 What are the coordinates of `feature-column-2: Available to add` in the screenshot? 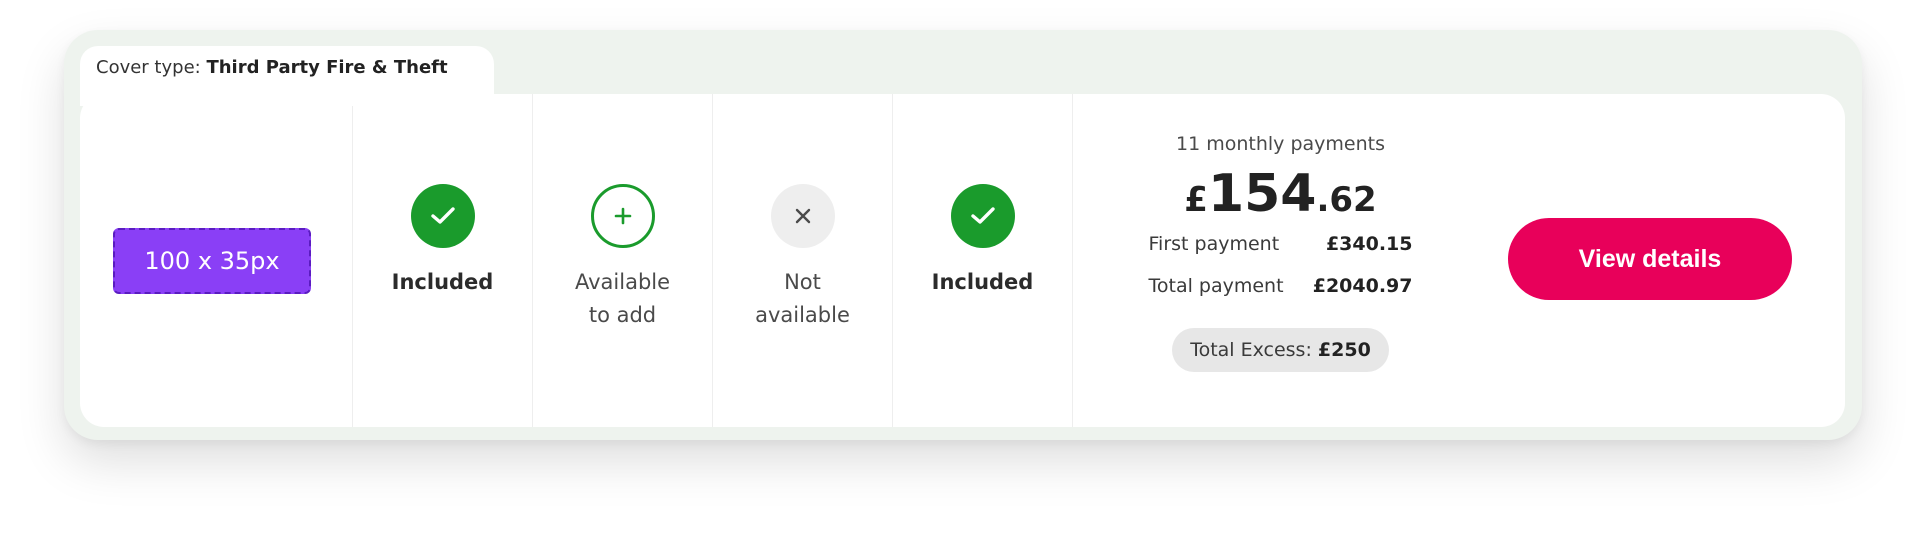 It's located at (622, 260).